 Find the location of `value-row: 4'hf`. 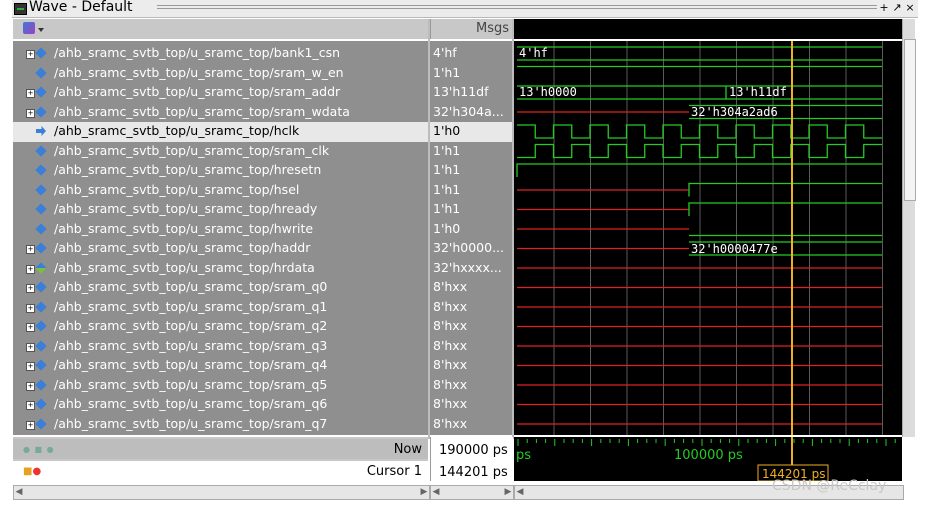

value-row: 4'hf is located at coordinates (471, 54).